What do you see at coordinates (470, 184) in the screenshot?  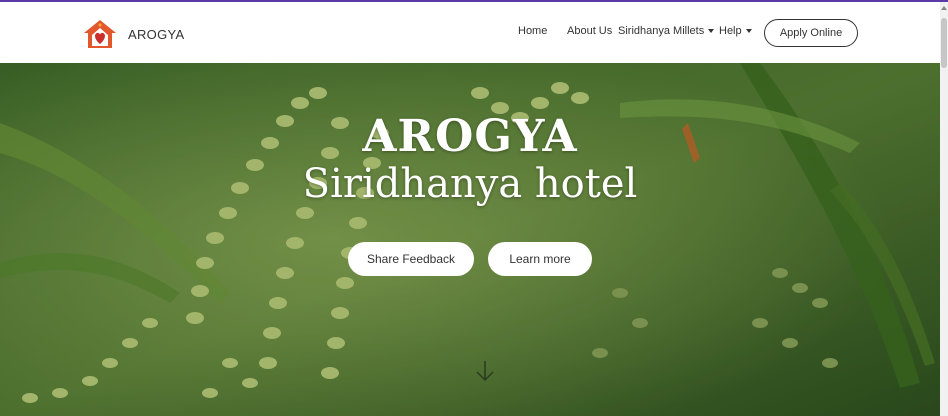 I see `hero-subtitle: Siridhanya hotel` at bounding box center [470, 184].